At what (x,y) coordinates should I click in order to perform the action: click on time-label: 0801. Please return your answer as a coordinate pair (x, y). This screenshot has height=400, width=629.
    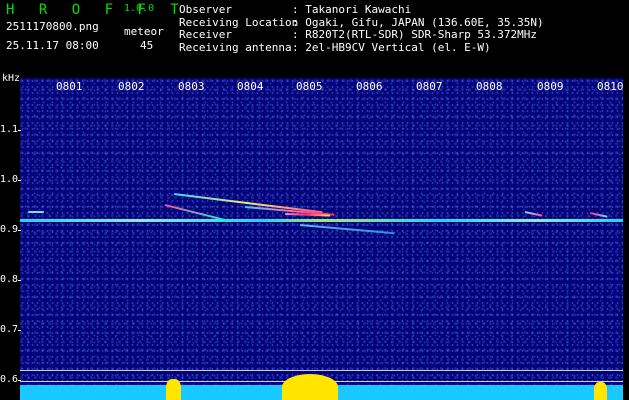
    Looking at the image, I should click on (69, 86).